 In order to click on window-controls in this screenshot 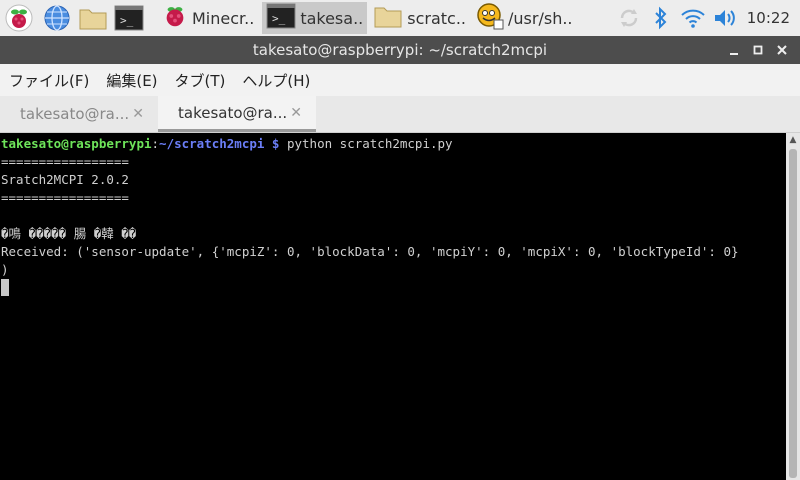, I will do `click(758, 50)`.